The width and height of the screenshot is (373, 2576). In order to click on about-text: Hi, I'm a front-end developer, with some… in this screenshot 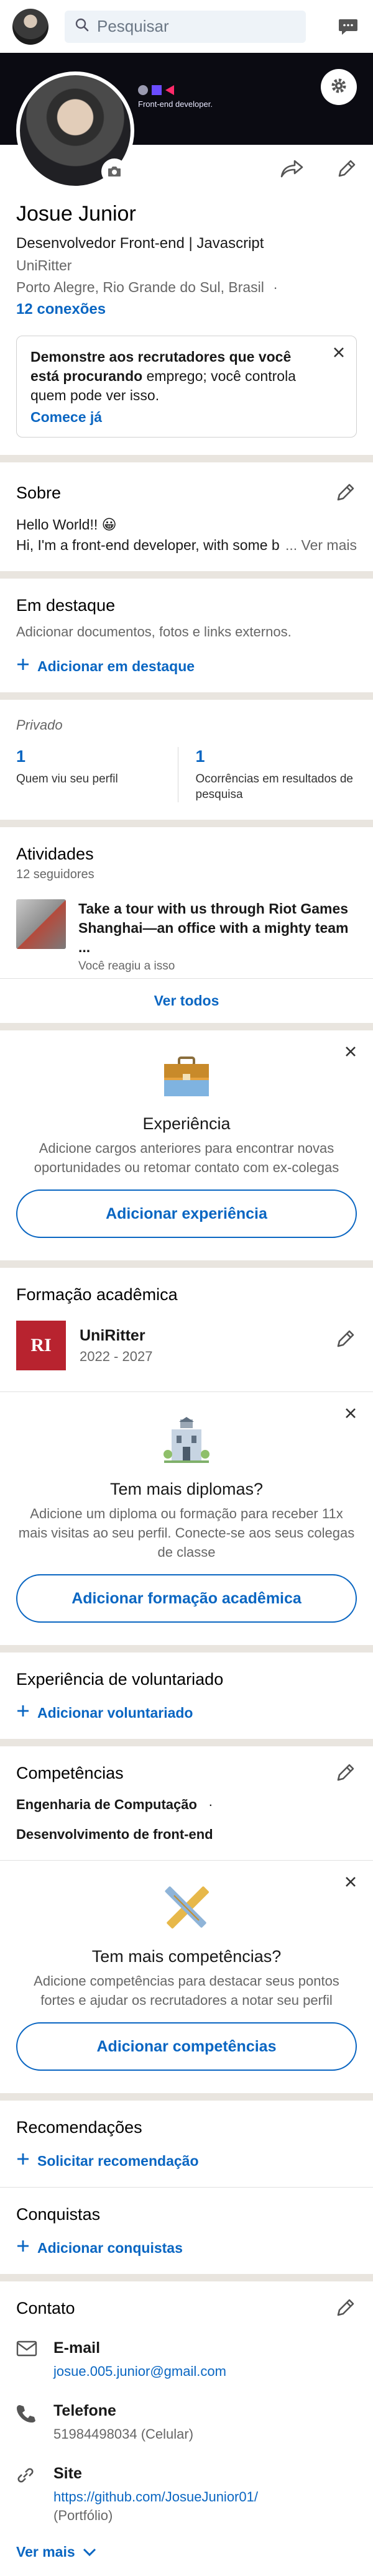, I will do `click(148, 545)`.